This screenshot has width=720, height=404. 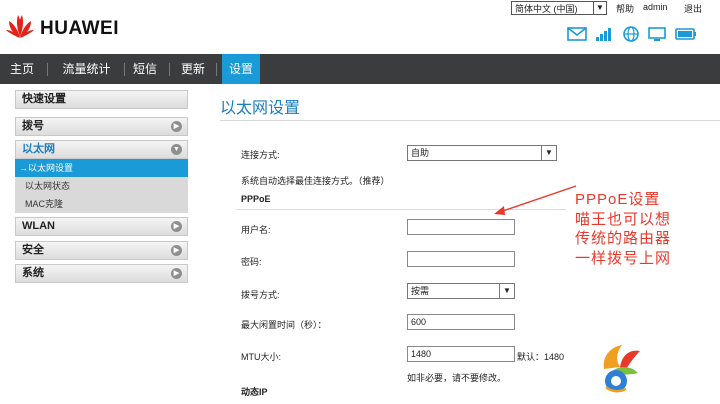 What do you see at coordinates (22, 69) in the screenshot?
I see `nav-item-home: 主页` at bounding box center [22, 69].